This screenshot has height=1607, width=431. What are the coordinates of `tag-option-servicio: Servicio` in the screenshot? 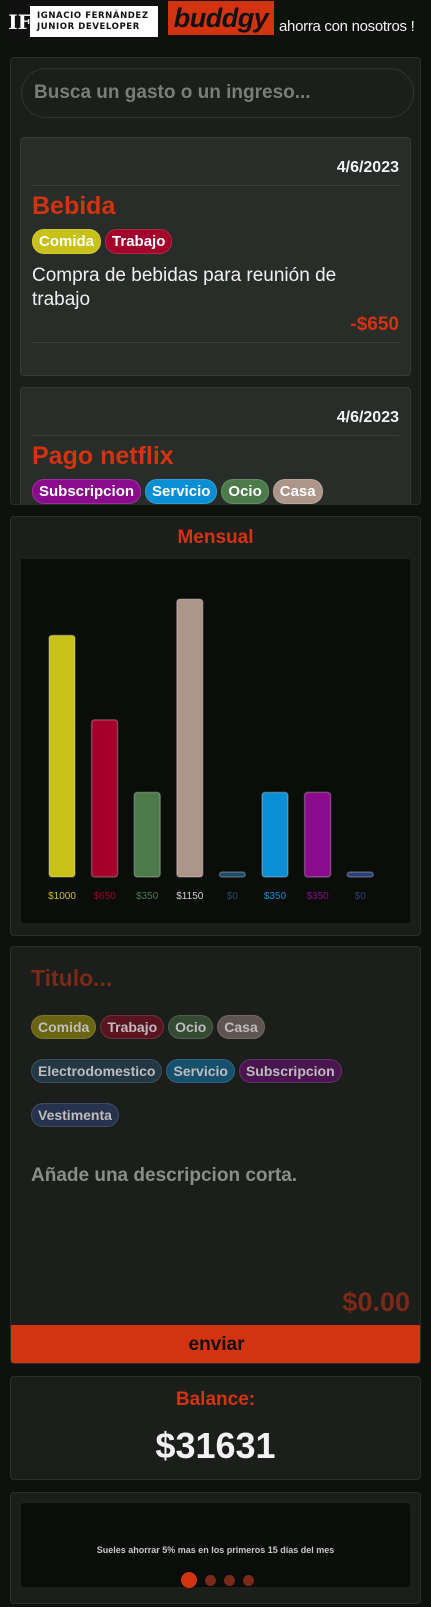 It's located at (200, 1071).